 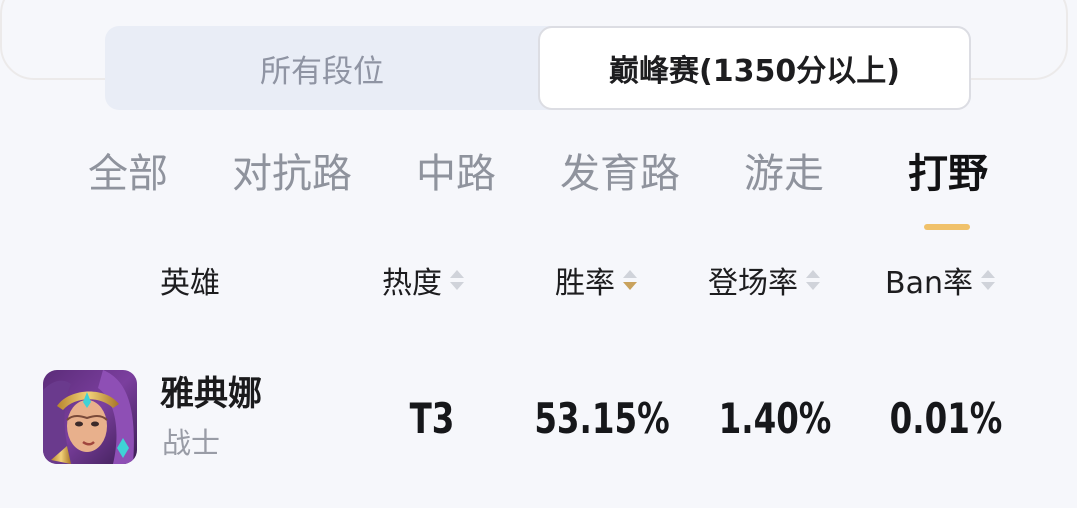 I want to click on header-hero-label: 英雄, so click(x=190, y=283).